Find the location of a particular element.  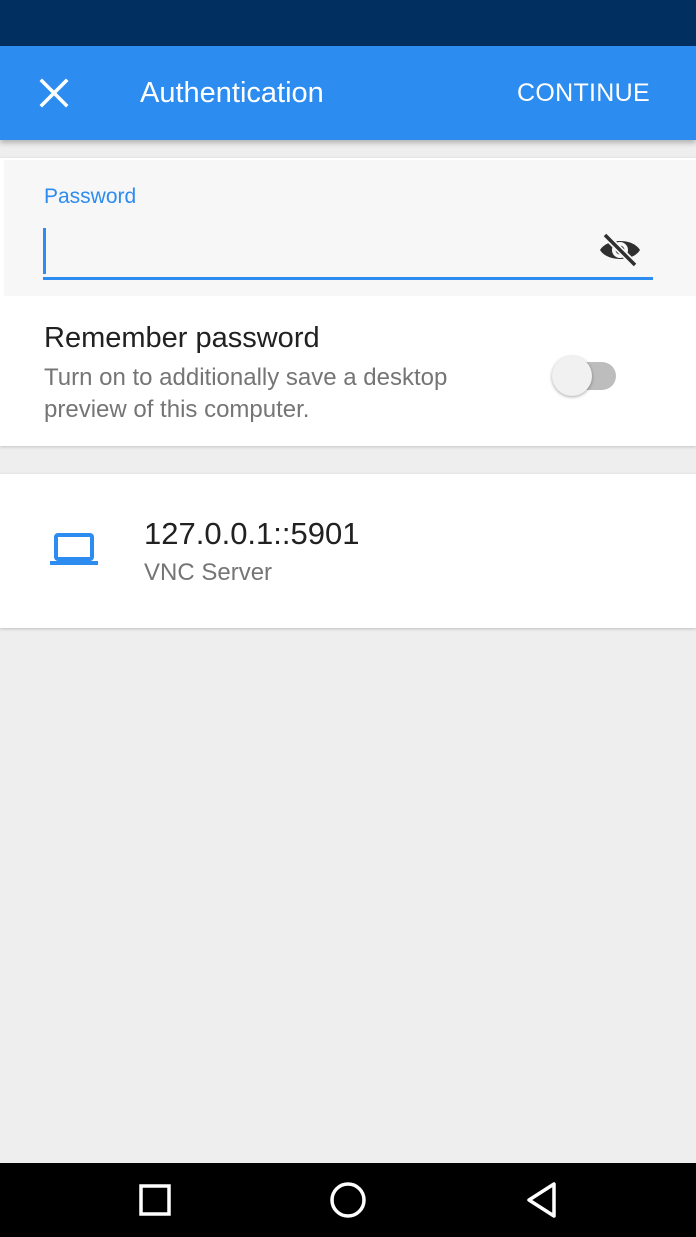

server-list-item: 127.0.0.1::5901 VNC Server is located at coordinates (348, 551).